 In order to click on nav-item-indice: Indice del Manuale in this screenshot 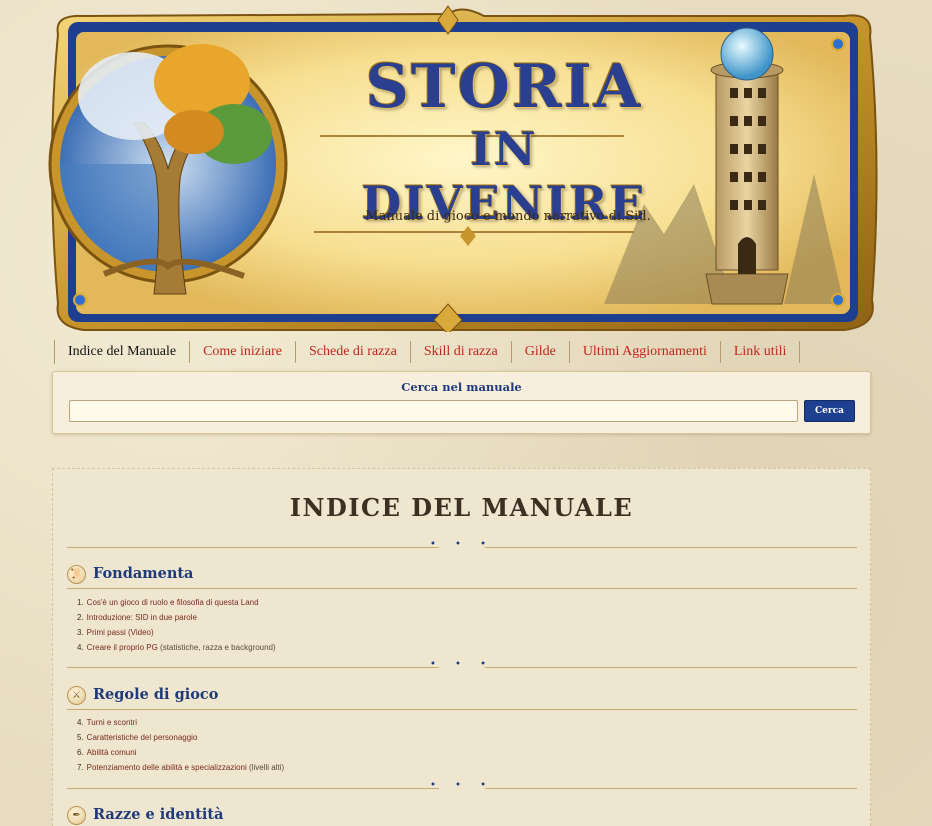, I will do `click(123, 352)`.